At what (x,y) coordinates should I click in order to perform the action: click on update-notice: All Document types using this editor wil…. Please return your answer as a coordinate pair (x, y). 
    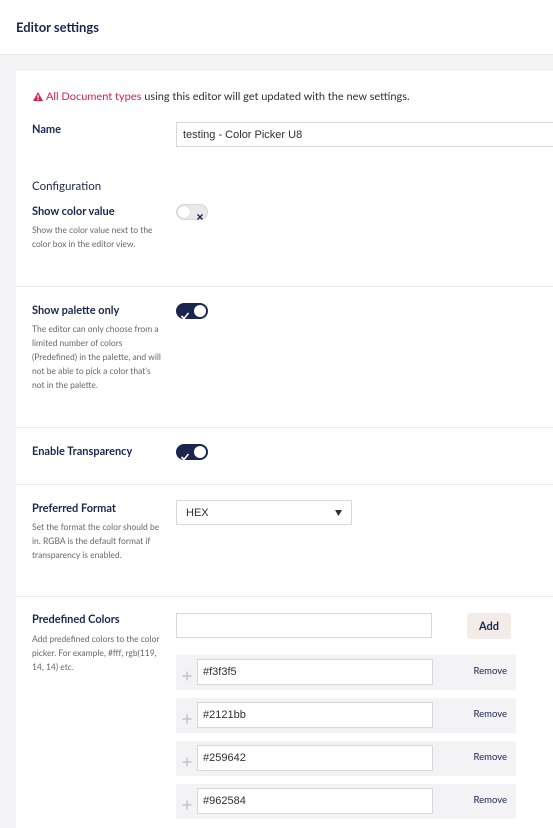
    Looking at the image, I should click on (221, 97).